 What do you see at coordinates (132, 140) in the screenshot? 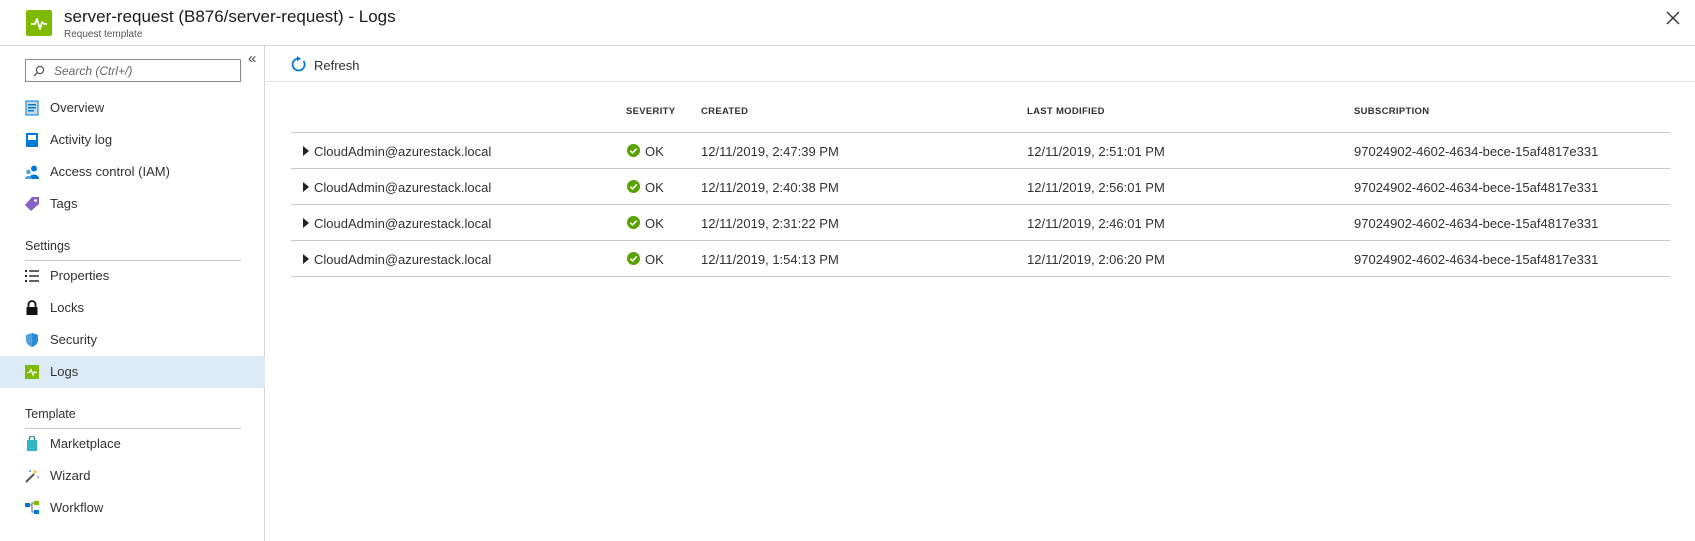
I see `sidebar-item-activity-log: Activity log` at bounding box center [132, 140].